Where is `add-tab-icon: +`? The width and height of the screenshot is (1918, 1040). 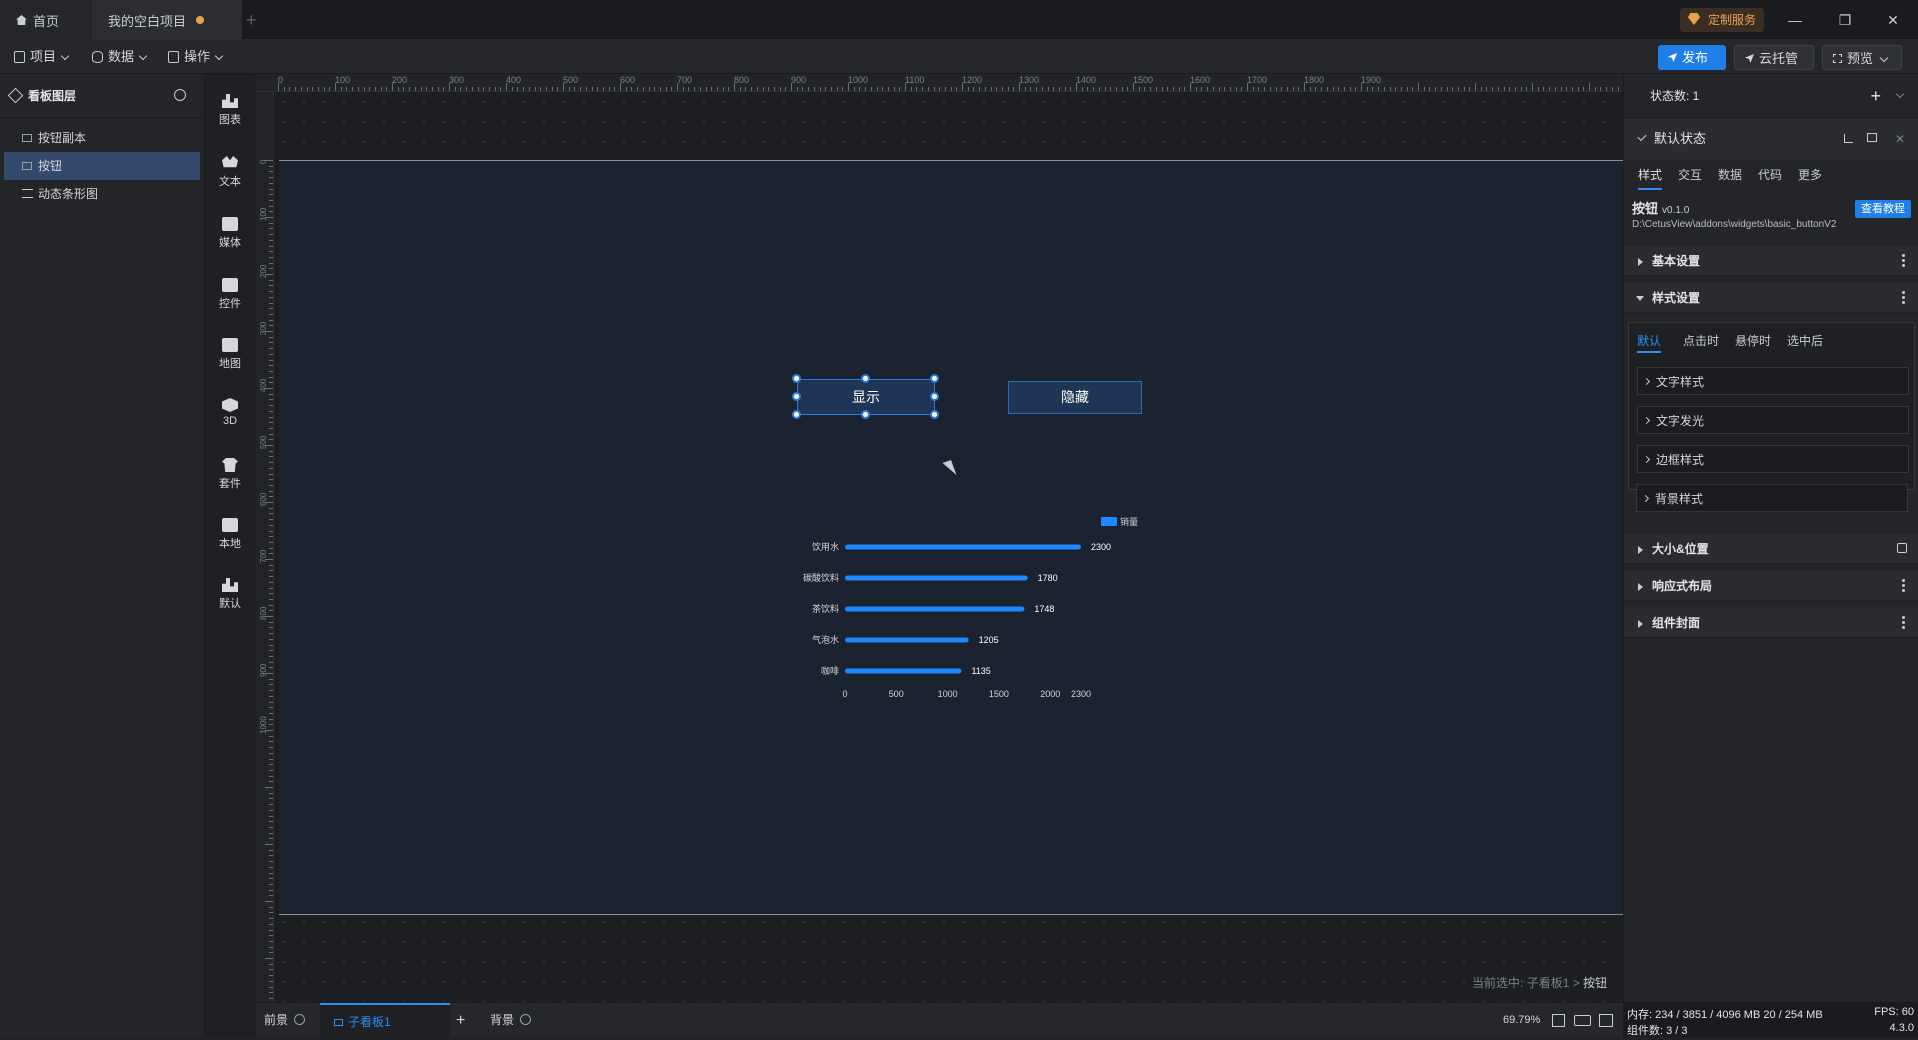 add-tab-icon: + is located at coordinates (251, 20).